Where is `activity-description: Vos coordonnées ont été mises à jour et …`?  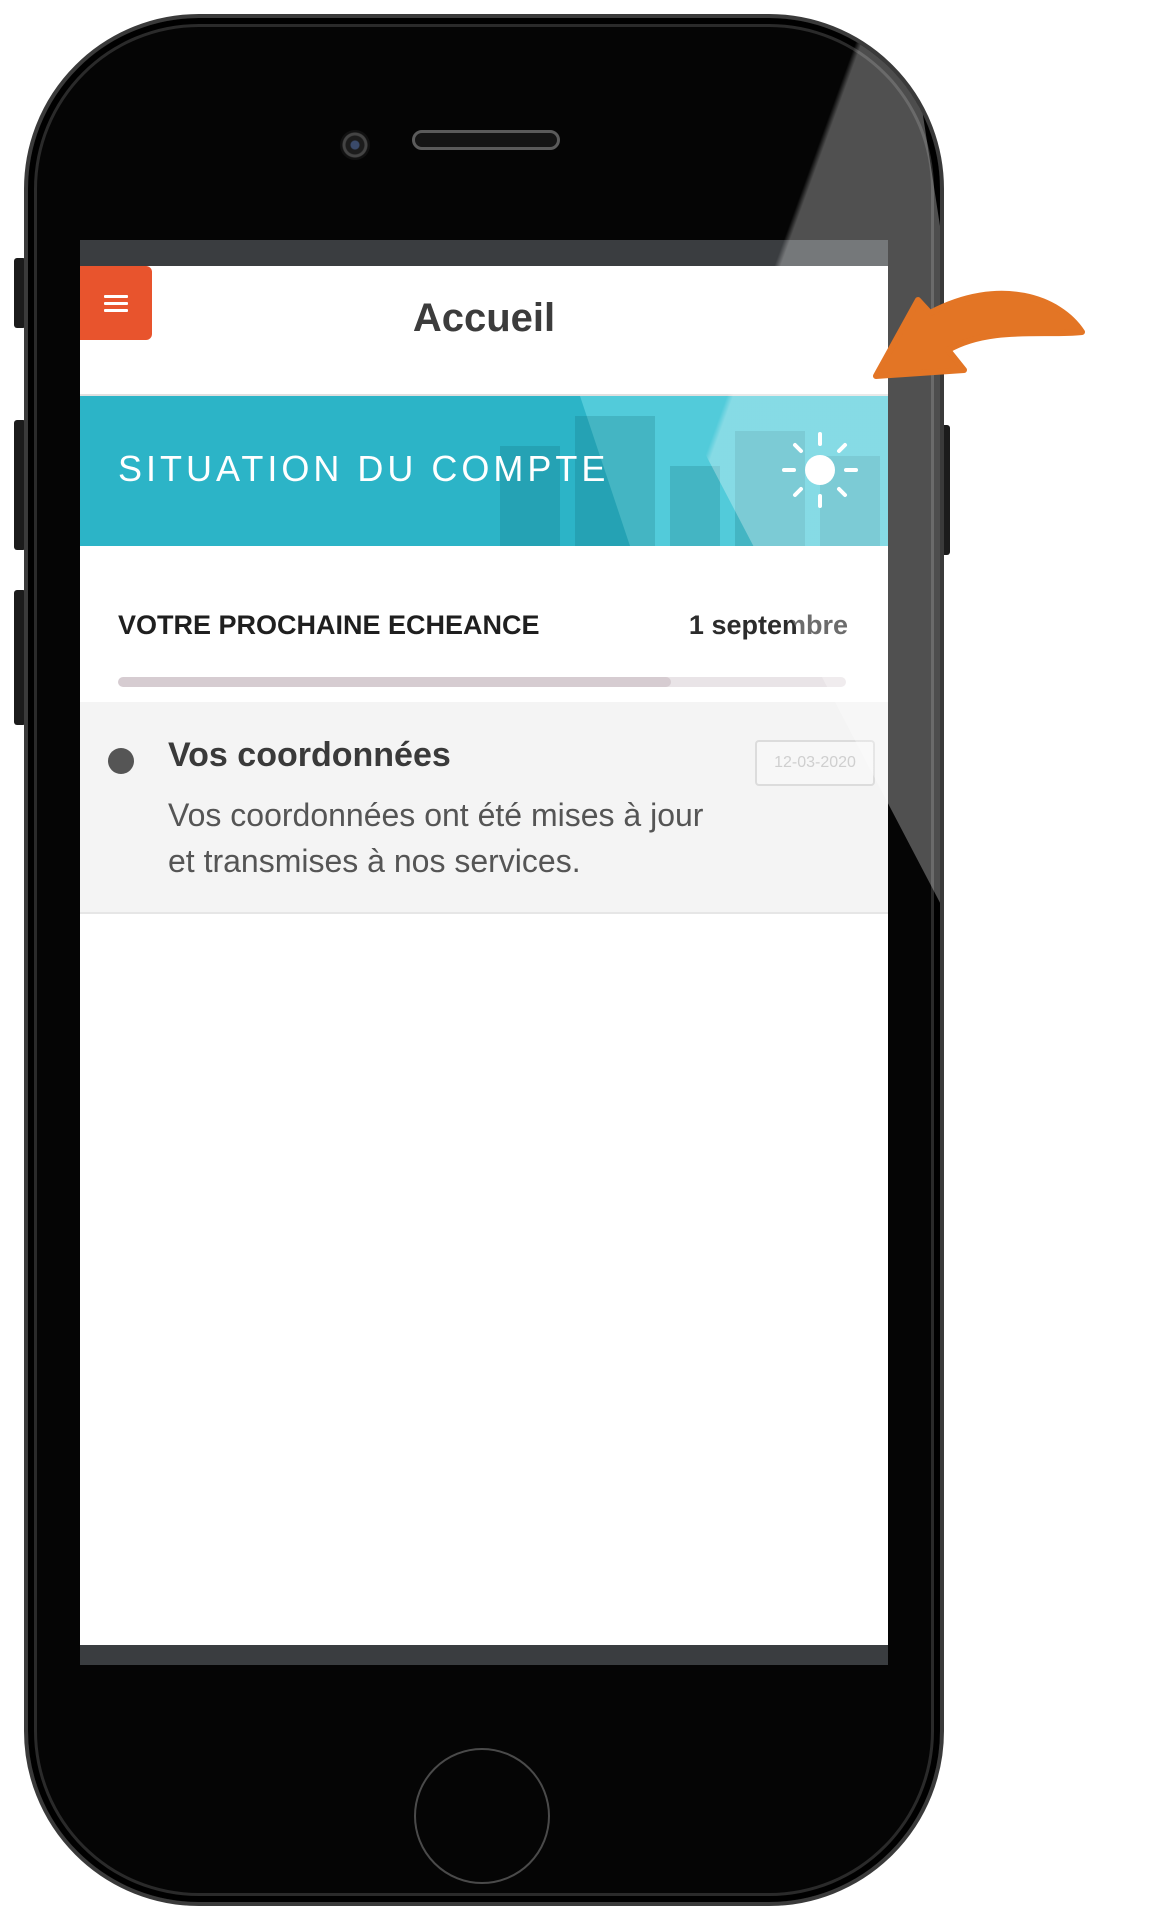
activity-description: Vos coordonnées ont été mises à jour et … is located at coordinates (436, 838).